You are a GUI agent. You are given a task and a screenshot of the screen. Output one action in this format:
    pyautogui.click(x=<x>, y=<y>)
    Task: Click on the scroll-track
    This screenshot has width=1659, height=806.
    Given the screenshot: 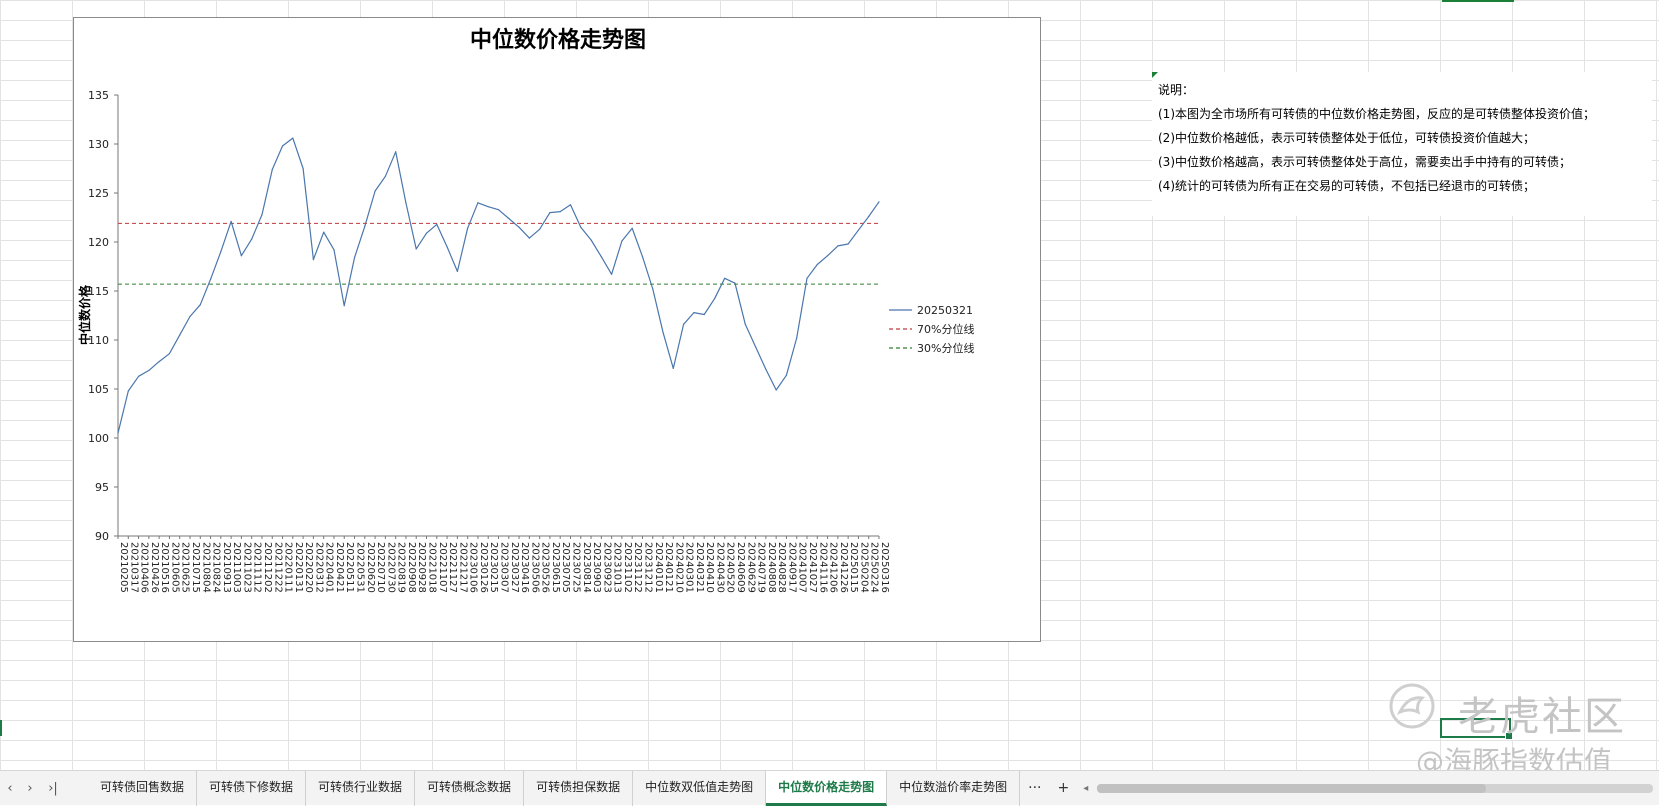 What is the action you would take?
    pyautogui.click(x=1375, y=788)
    